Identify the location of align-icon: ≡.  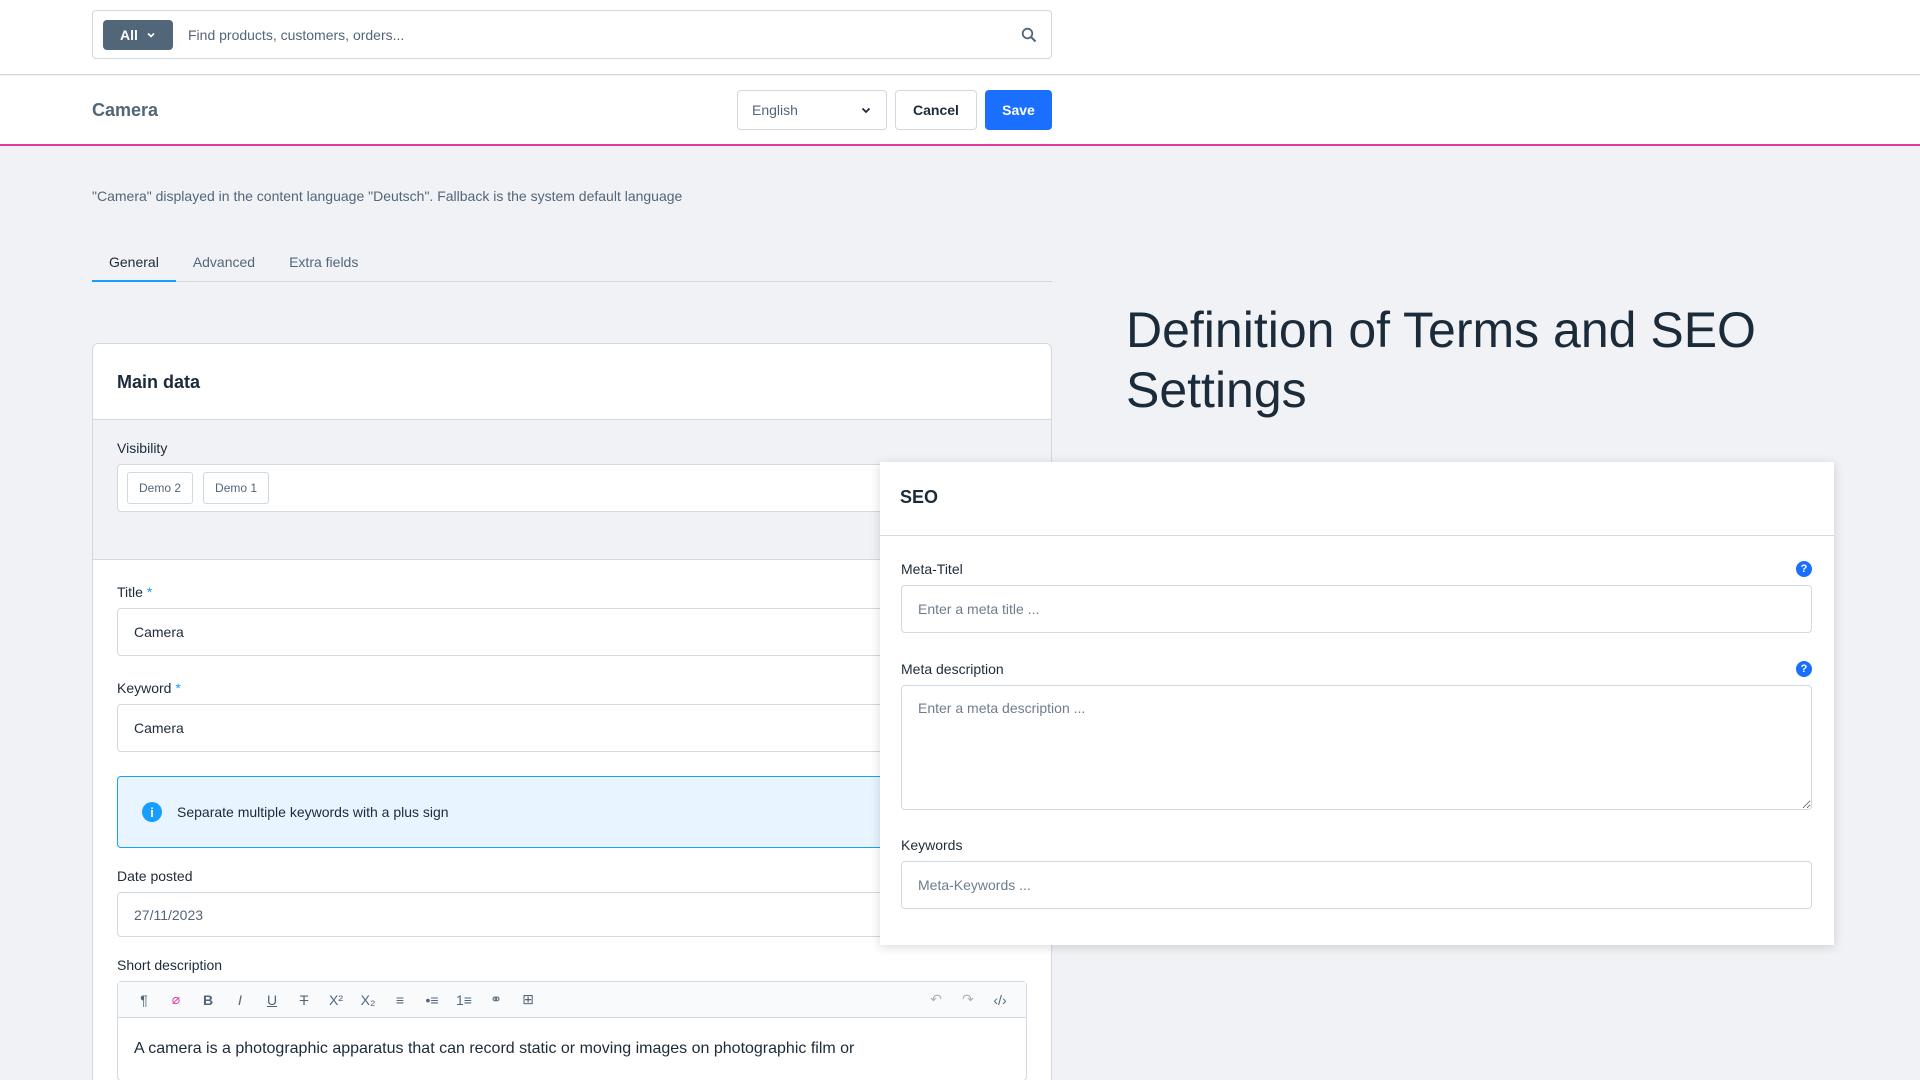
(400, 1000).